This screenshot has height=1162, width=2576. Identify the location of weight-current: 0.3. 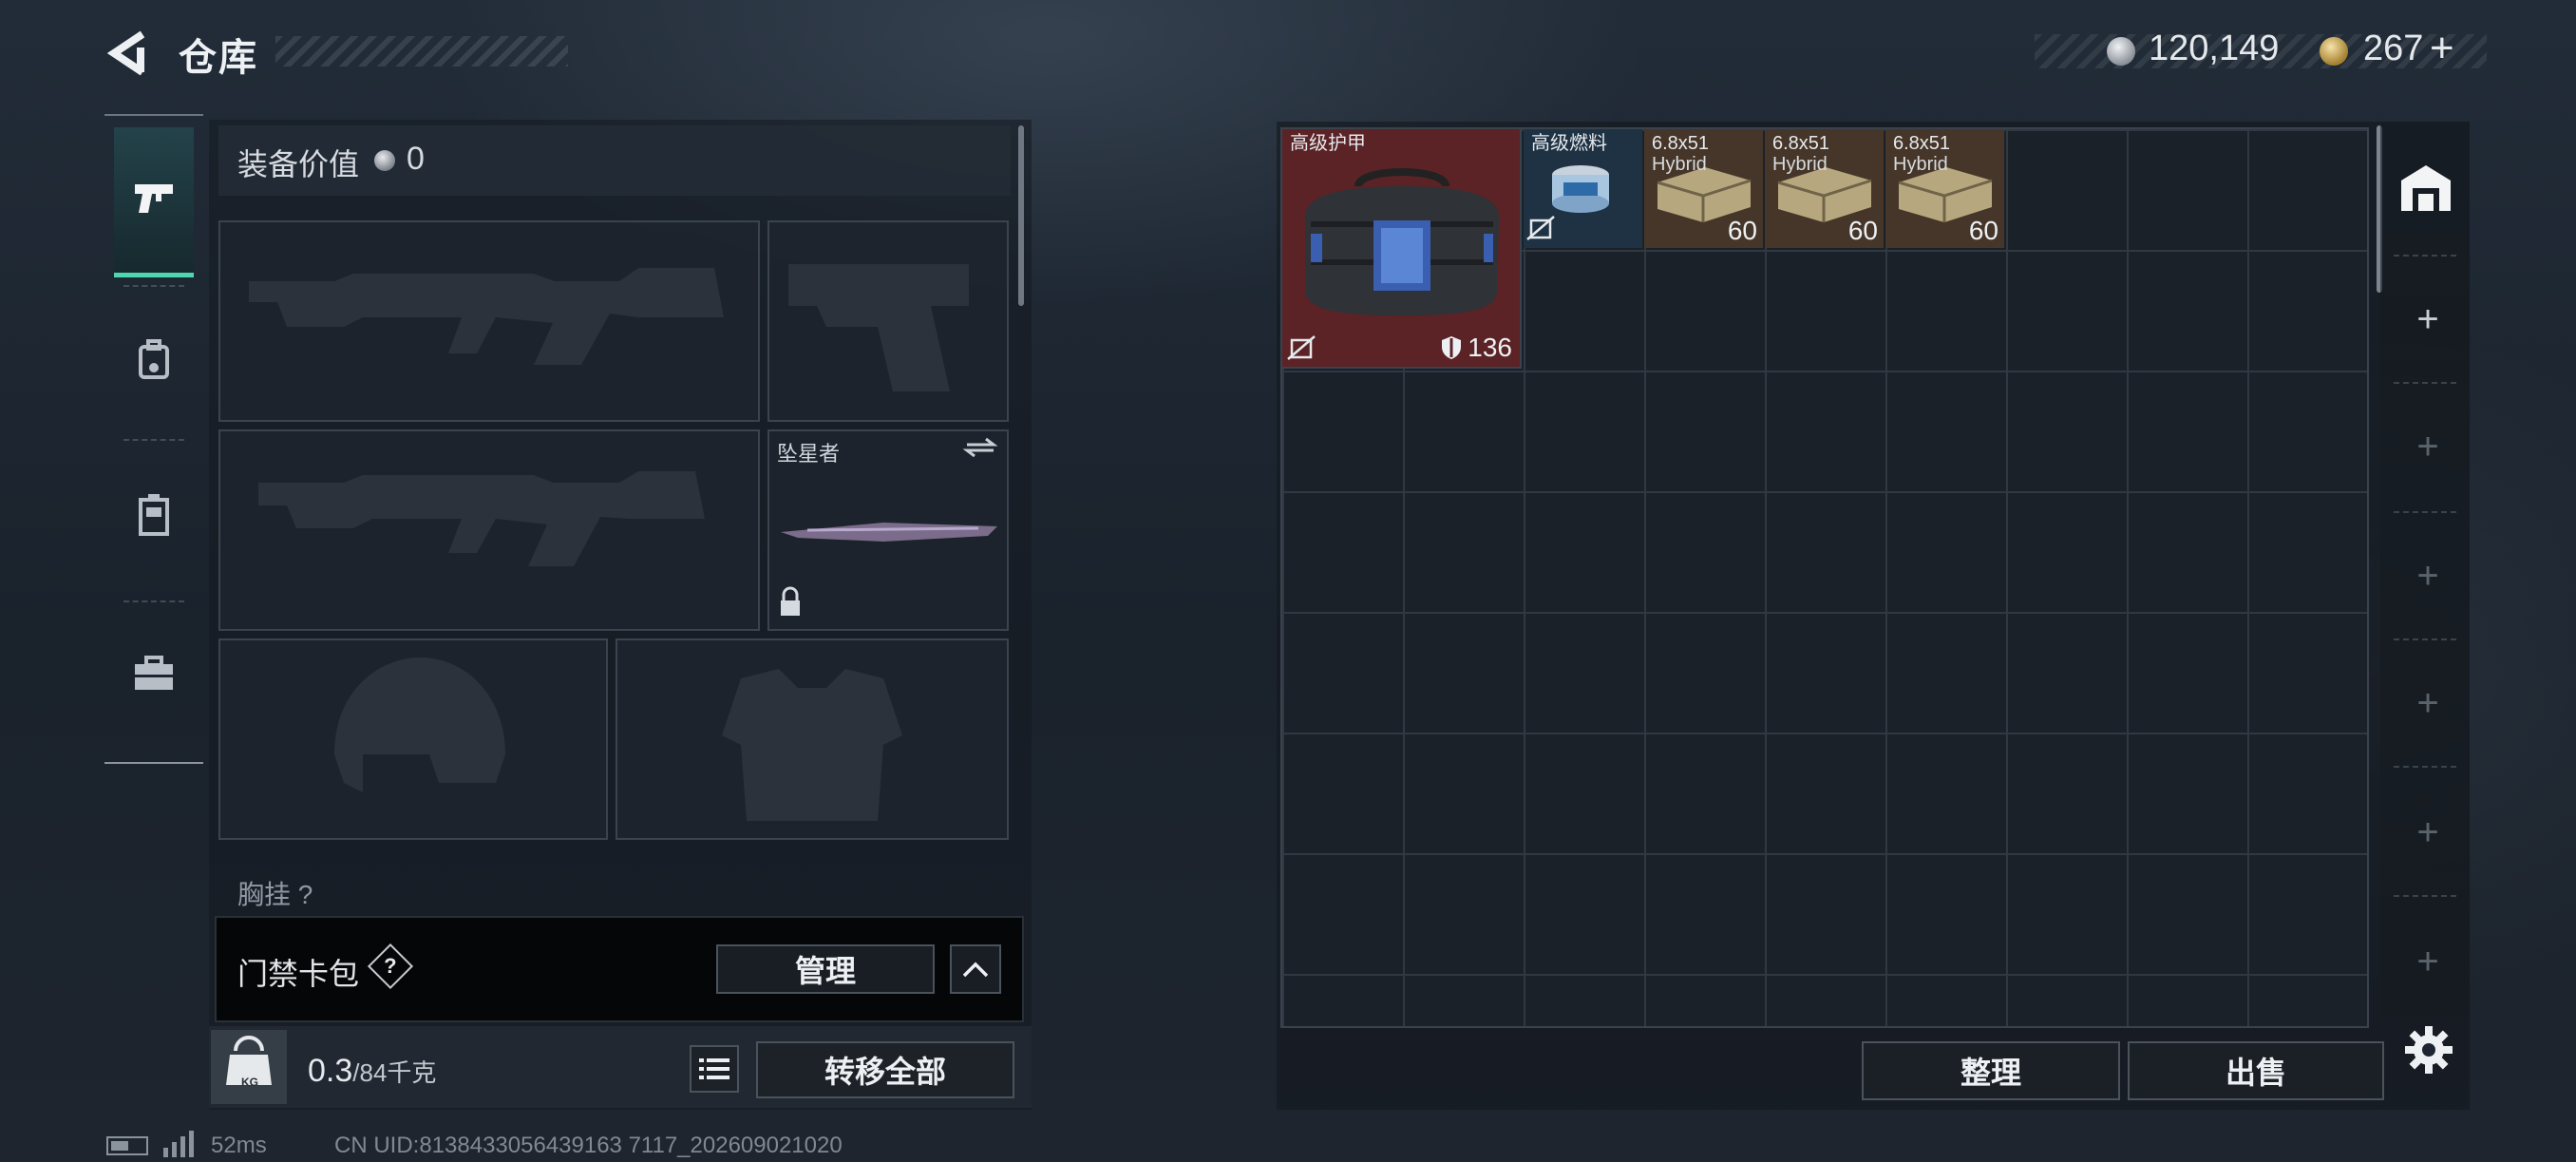
(330, 1071).